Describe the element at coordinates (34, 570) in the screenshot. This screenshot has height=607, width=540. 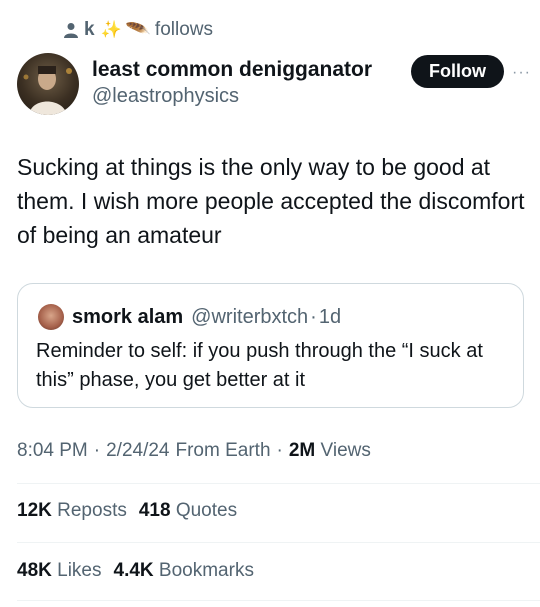
I see `likes-count: 48K` at that location.